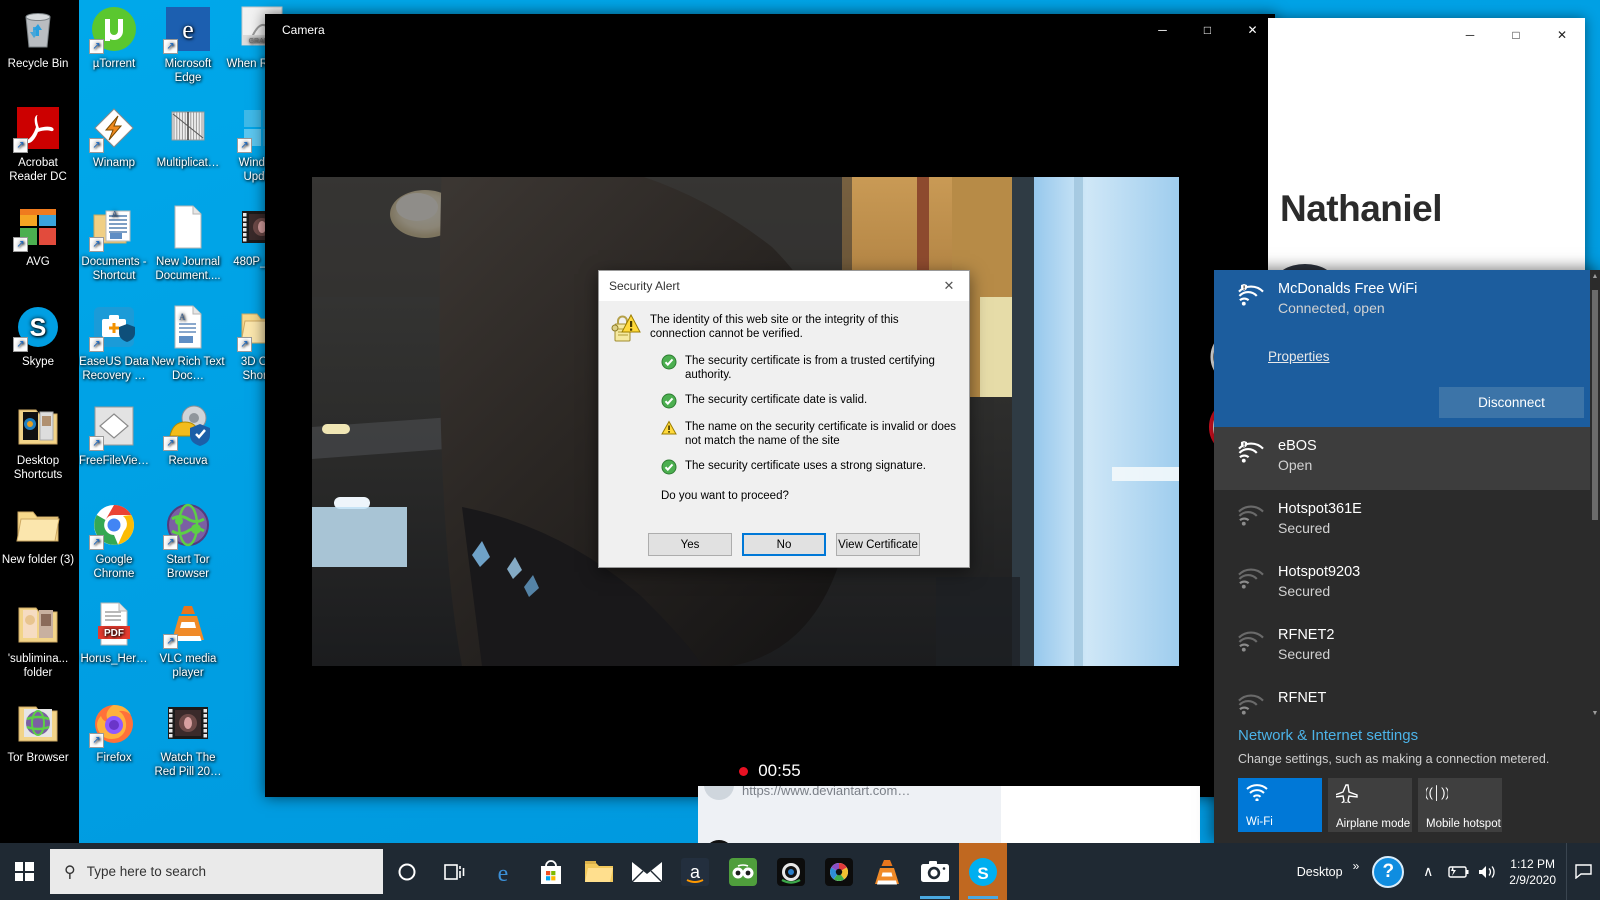  I want to click on action-center-button, so click(1583, 871).